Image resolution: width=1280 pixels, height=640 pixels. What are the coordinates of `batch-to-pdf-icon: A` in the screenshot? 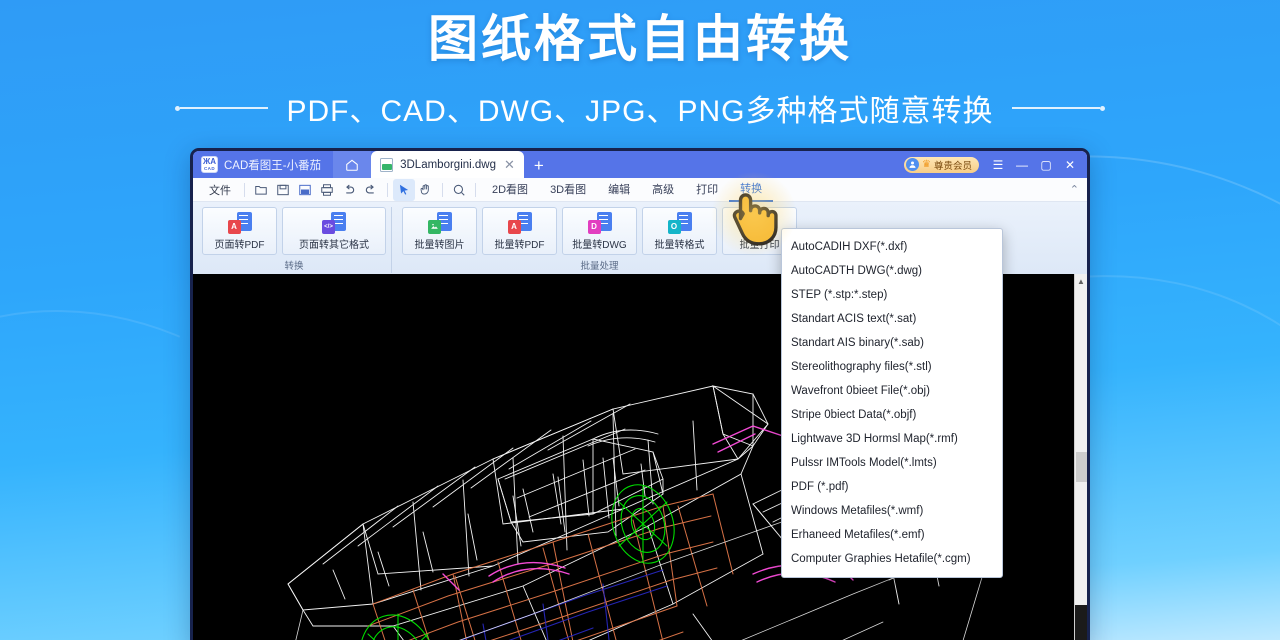 It's located at (519, 222).